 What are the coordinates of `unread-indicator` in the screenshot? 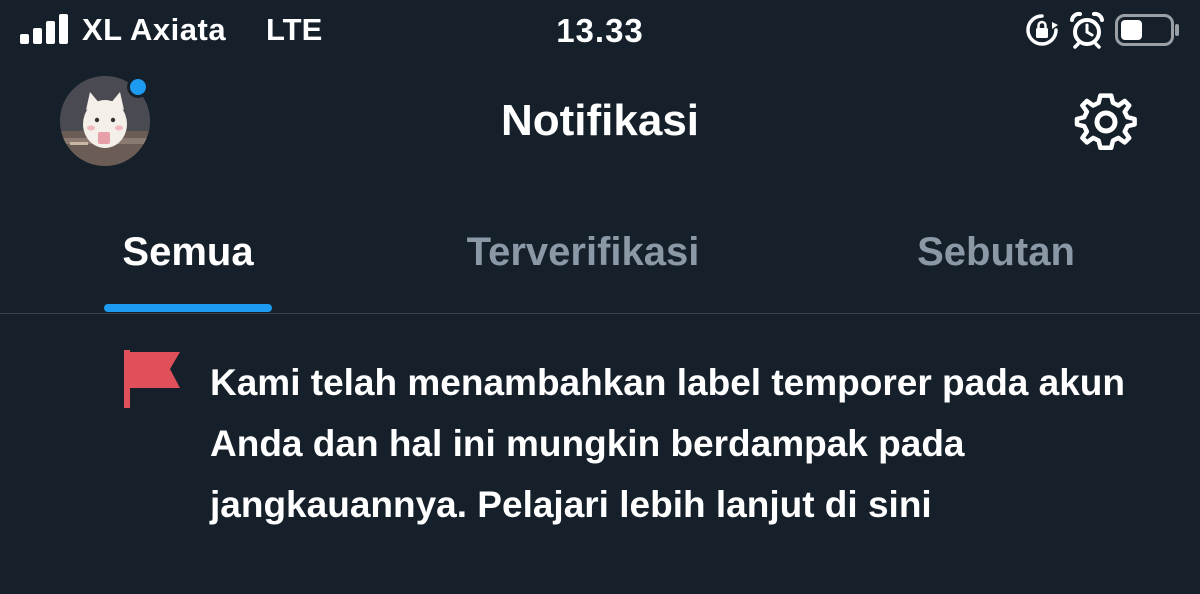 It's located at (138, 87).